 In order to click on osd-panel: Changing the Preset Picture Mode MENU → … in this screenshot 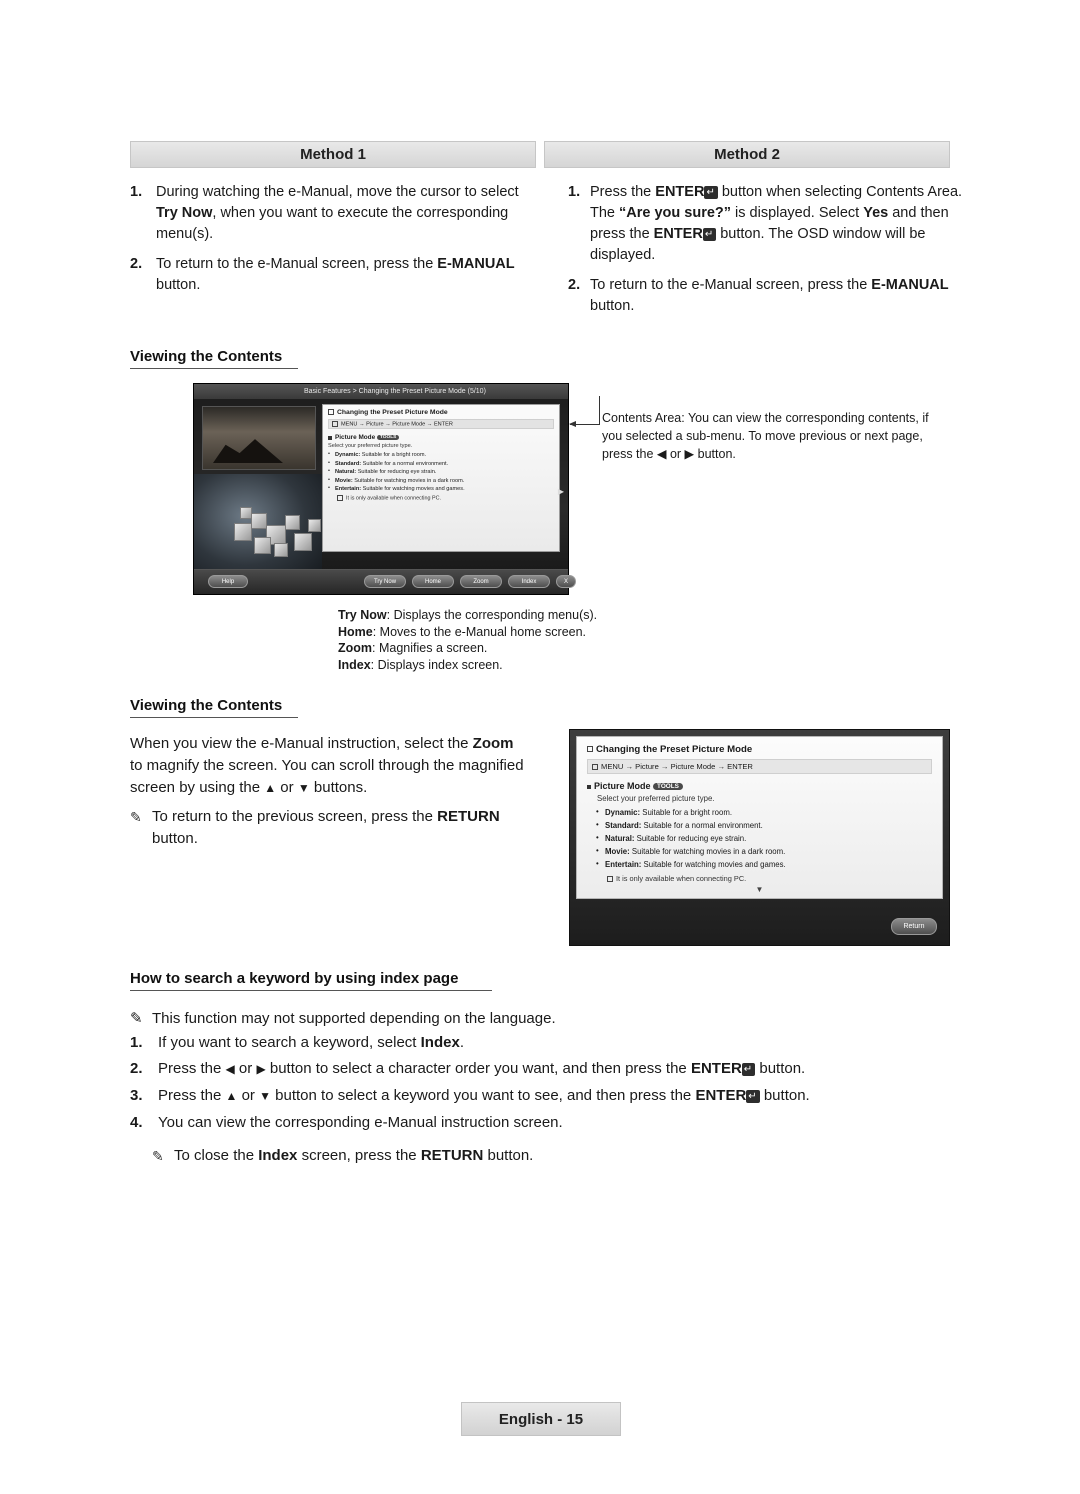, I will do `click(759, 817)`.